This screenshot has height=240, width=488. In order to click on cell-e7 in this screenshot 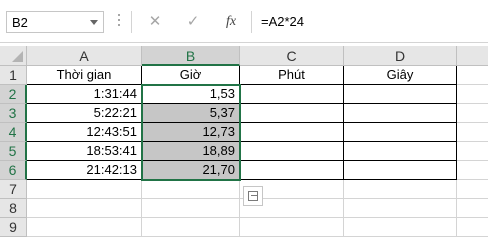, I will do `click(472, 189)`.